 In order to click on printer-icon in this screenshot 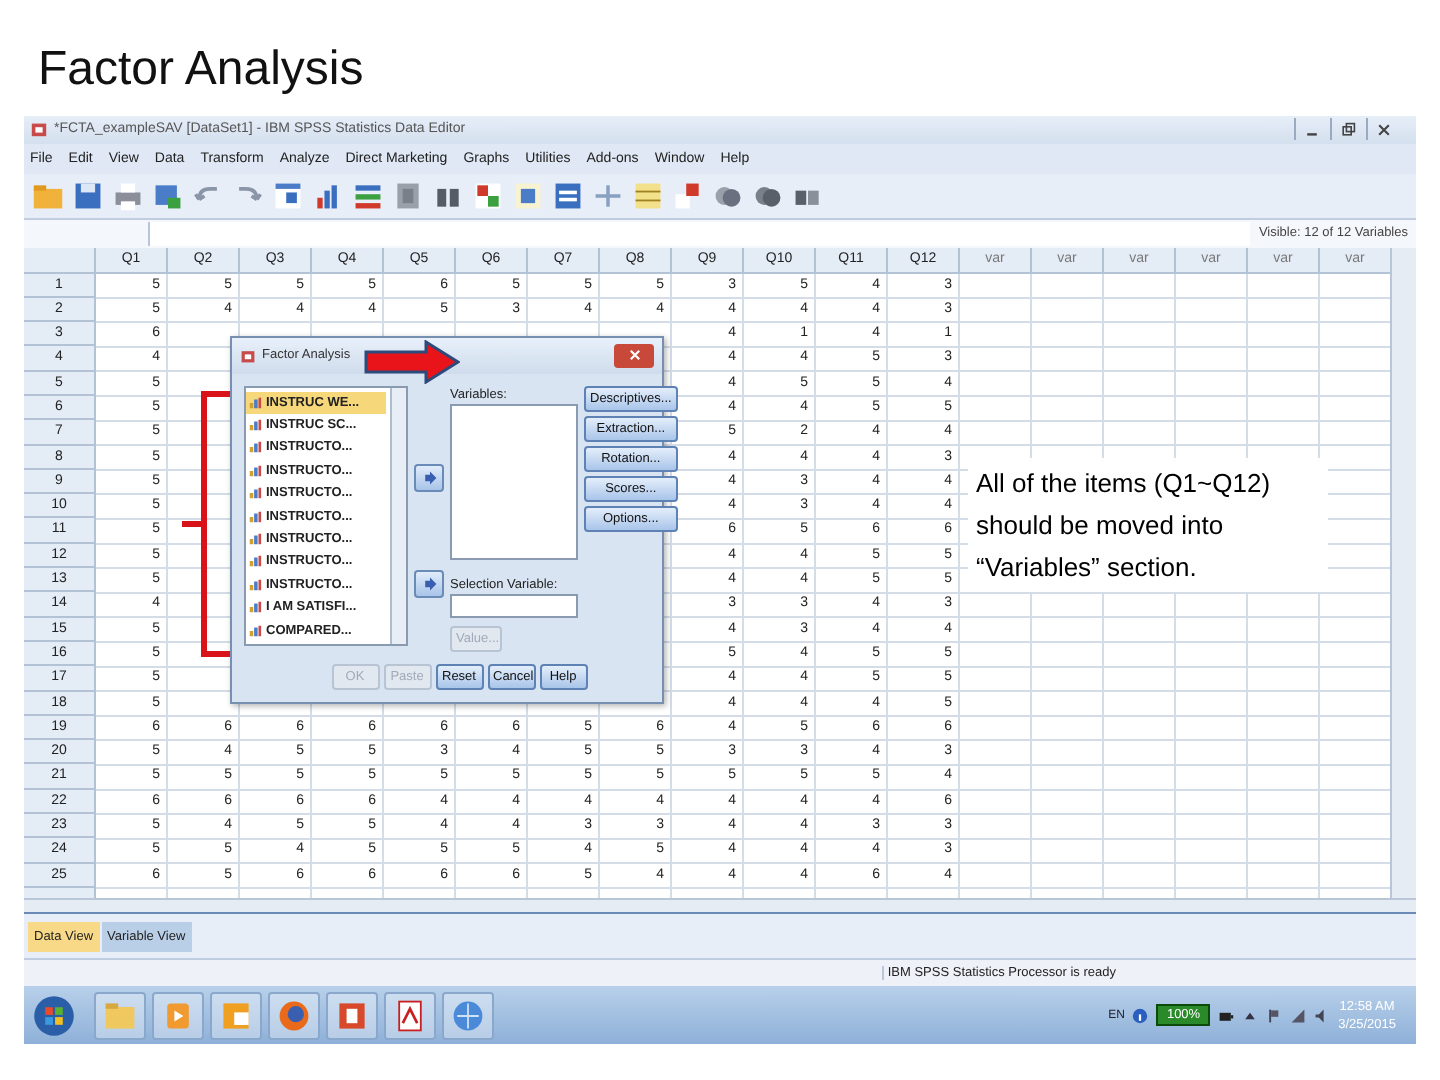, I will do `click(128, 195)`.